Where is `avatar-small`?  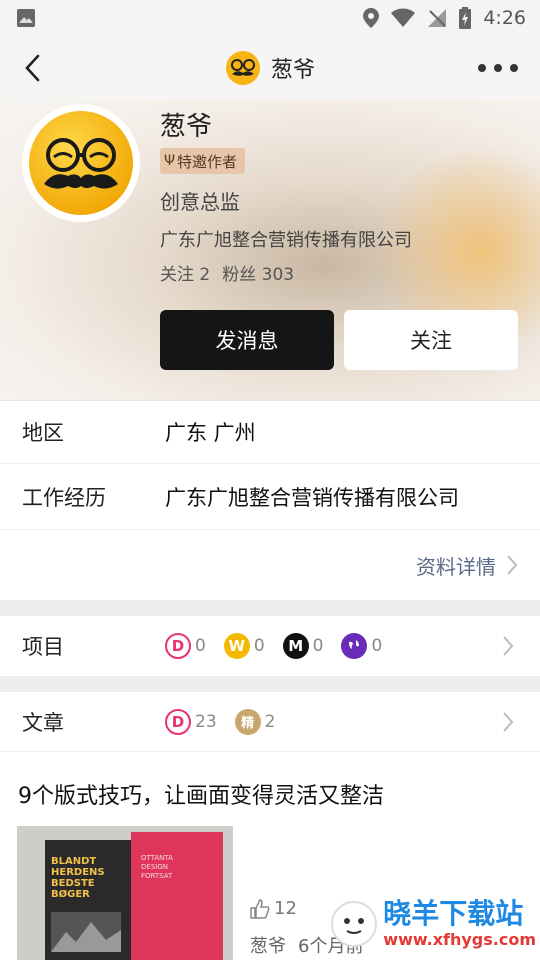 avatar-small is located at coordinates (243, 68).